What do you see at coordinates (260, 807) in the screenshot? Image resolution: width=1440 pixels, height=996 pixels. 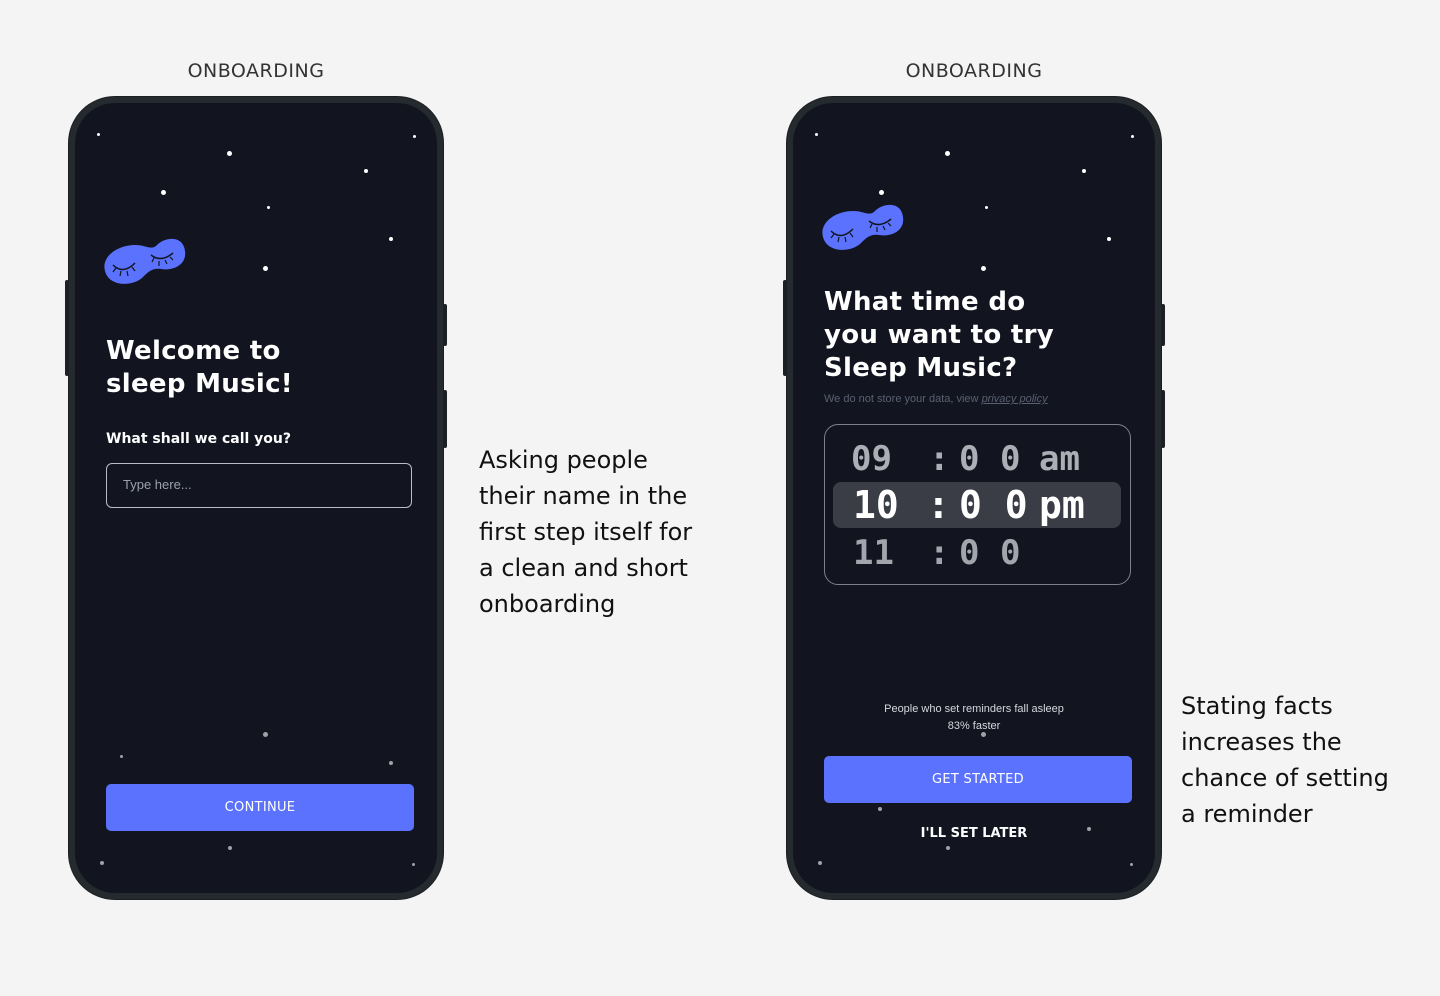 I see `continue-button: CONTINUE` at bounding box center [260, 807].